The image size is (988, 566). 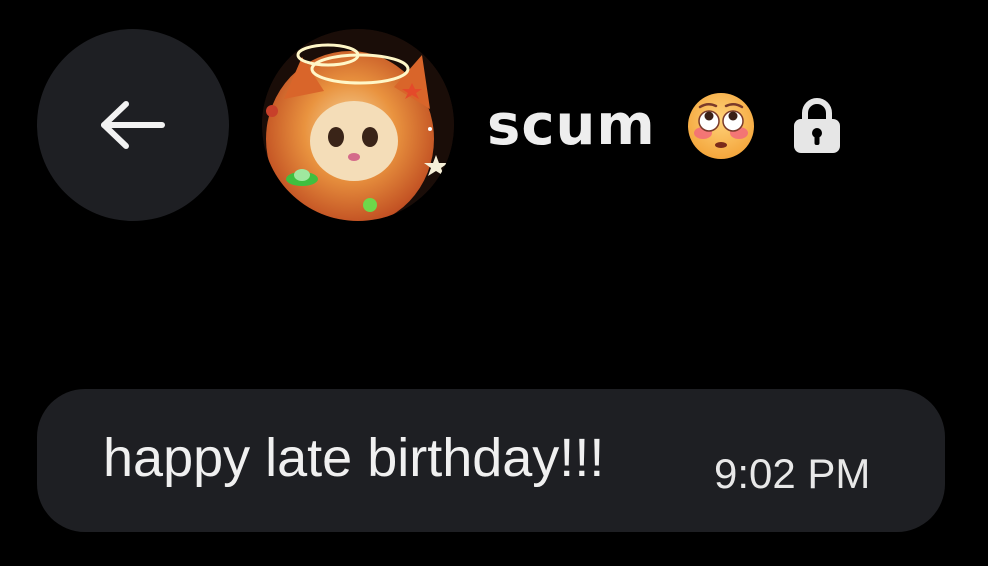 What do you see at coordinates (816, 125) in the screenshot?
I see `lock-icon` at bounding box center [816, 125].